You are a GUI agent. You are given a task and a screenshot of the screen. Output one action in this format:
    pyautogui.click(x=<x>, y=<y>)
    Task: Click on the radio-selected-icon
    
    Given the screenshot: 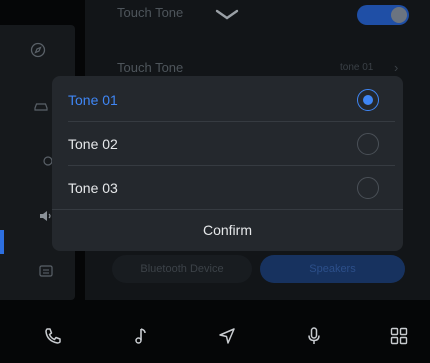 What is the action you would take?
    pyautogui.click(x=368, y=100)
    